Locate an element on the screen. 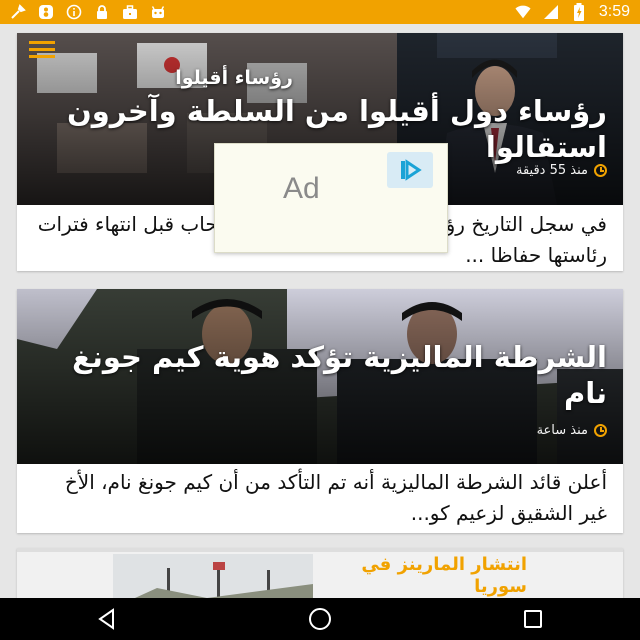 The height and width of the screenshot is (640, 640). article-overlay-subtitle: رؤساء أقيلوا is located at coordinates (234, 78).